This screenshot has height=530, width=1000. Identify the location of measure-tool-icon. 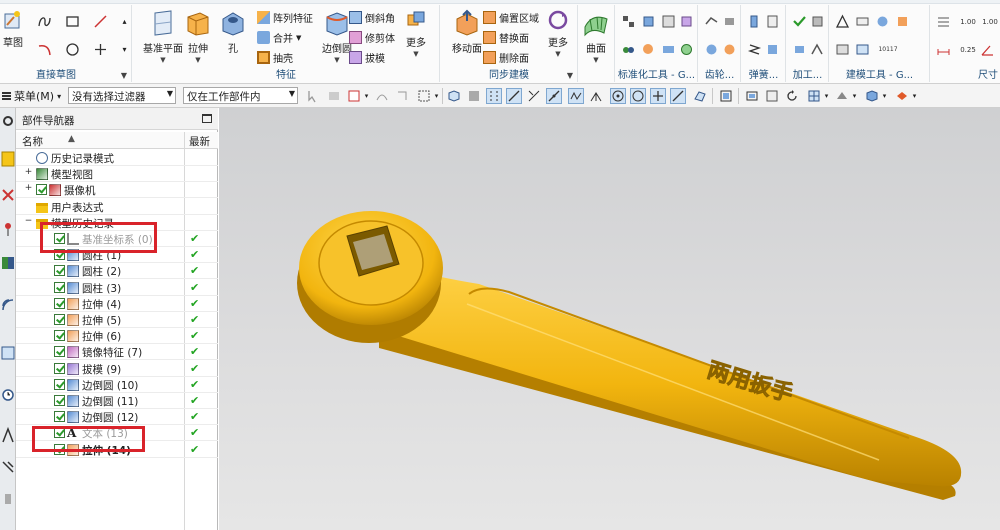
(862, 21).